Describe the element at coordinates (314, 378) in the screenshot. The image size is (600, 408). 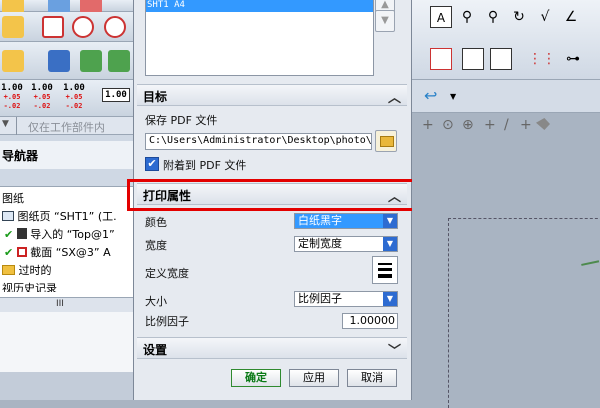
I see `apply-button: 应用` at that location.